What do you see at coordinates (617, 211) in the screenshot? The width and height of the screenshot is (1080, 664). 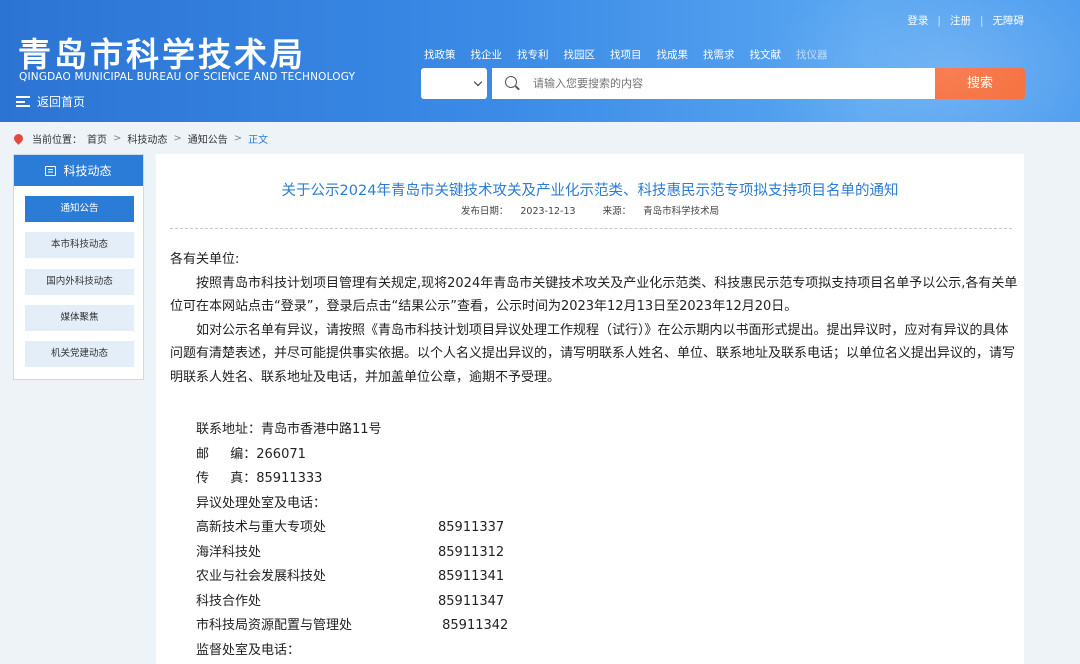 I see `source-label: 来源：` at bounding box center [617, 211].